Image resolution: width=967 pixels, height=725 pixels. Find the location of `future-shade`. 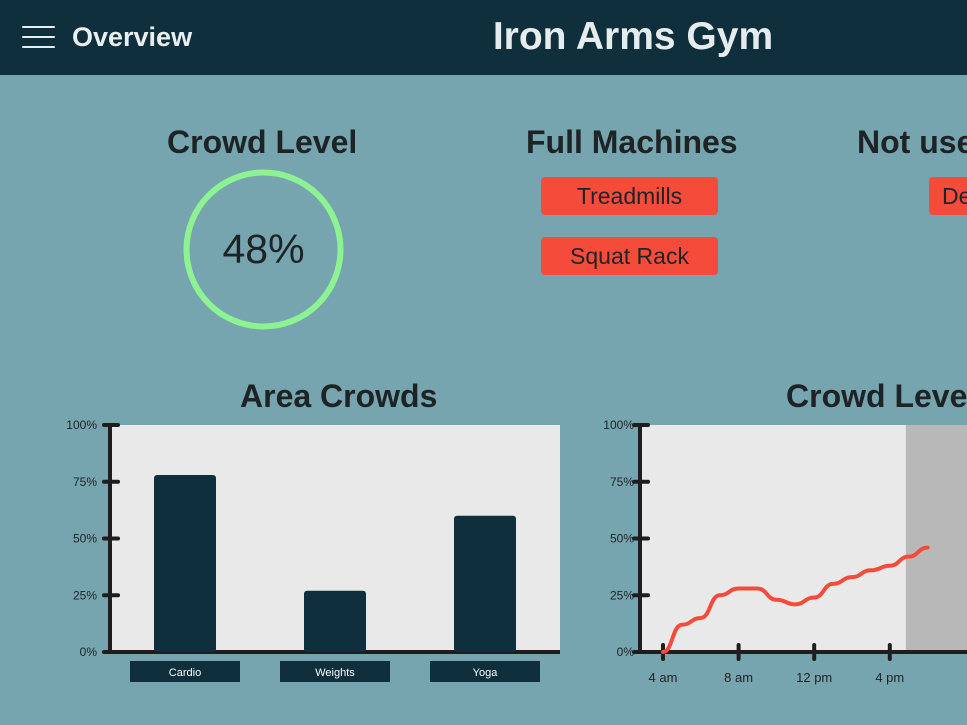

future-shade is located at coordinates (936, 538).